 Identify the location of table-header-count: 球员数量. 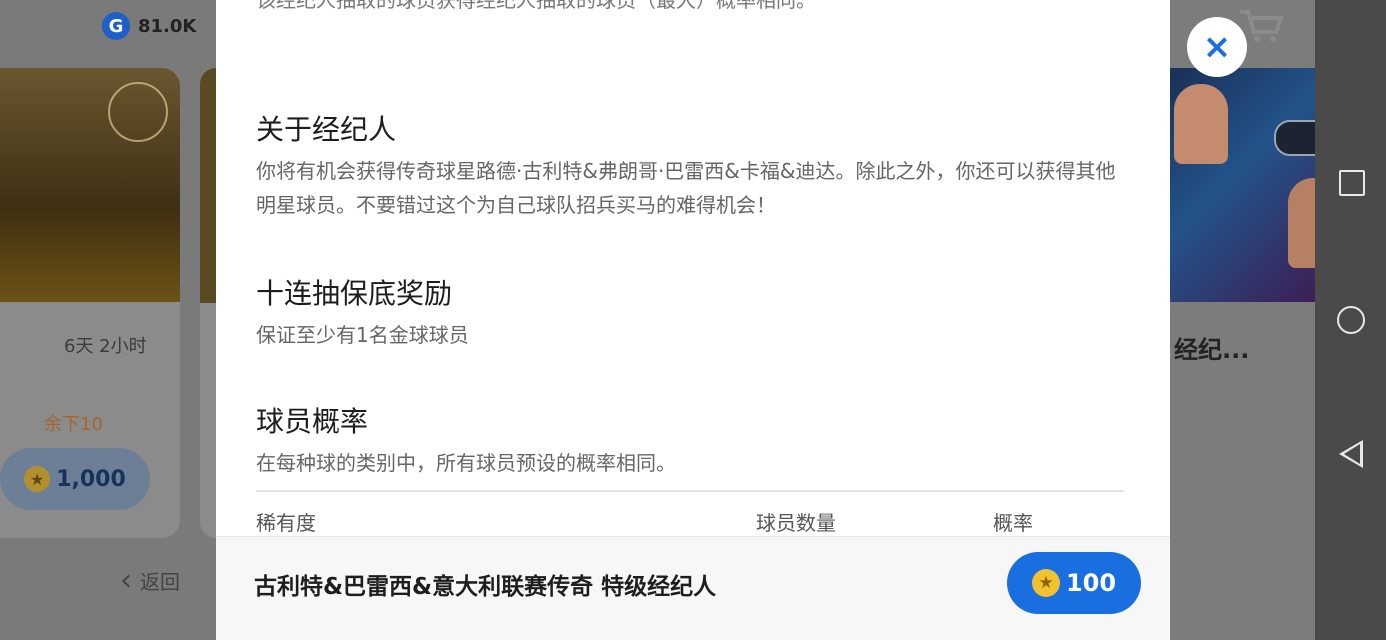
(796, 523).